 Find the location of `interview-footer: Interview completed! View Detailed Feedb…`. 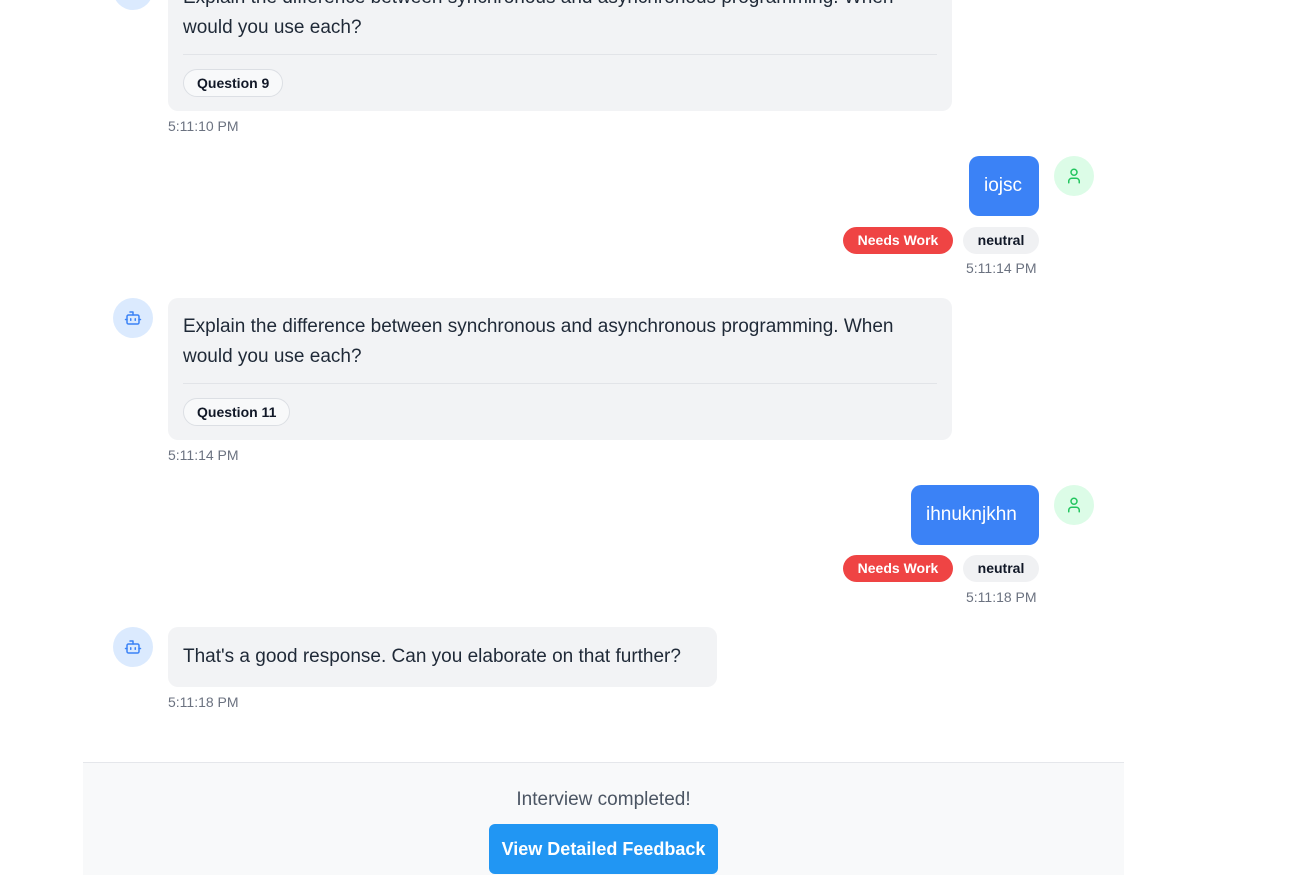

interview-footer: Interview completed! View Detailed Feedb… is located at coordinates (603, 818).